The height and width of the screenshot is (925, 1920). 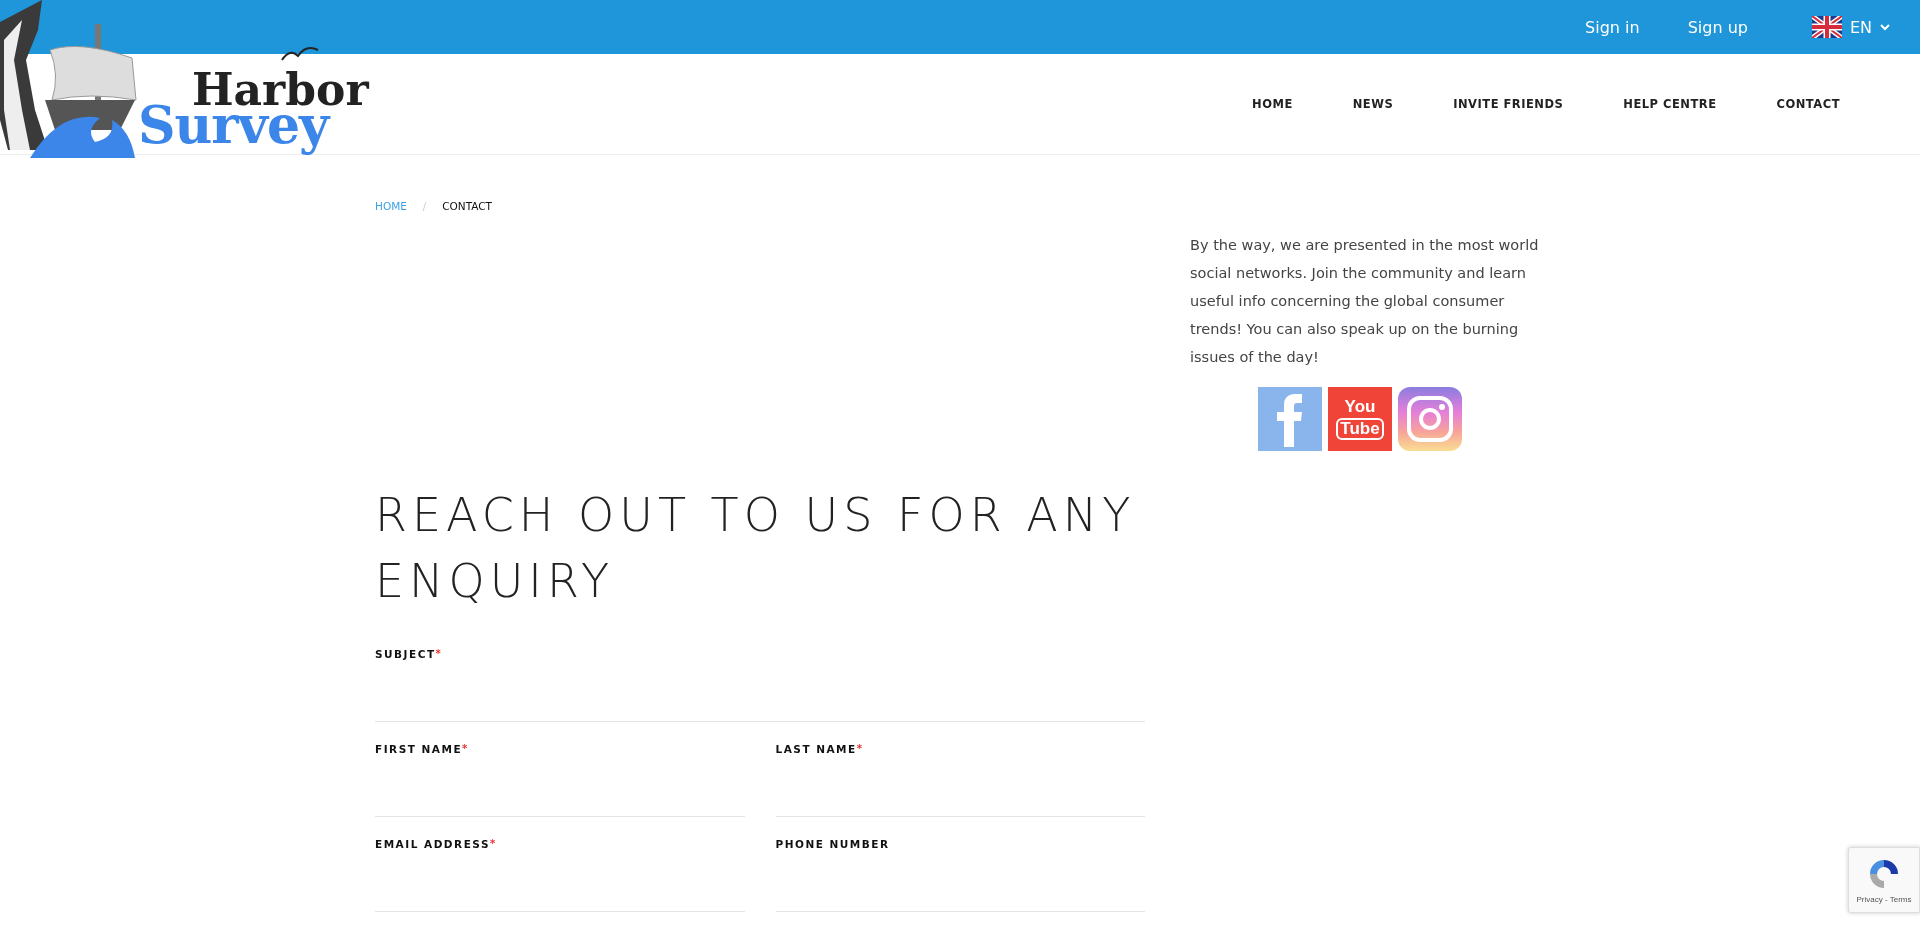 I want to click on youtube-word: Tube, so click(x=1360, y=429).